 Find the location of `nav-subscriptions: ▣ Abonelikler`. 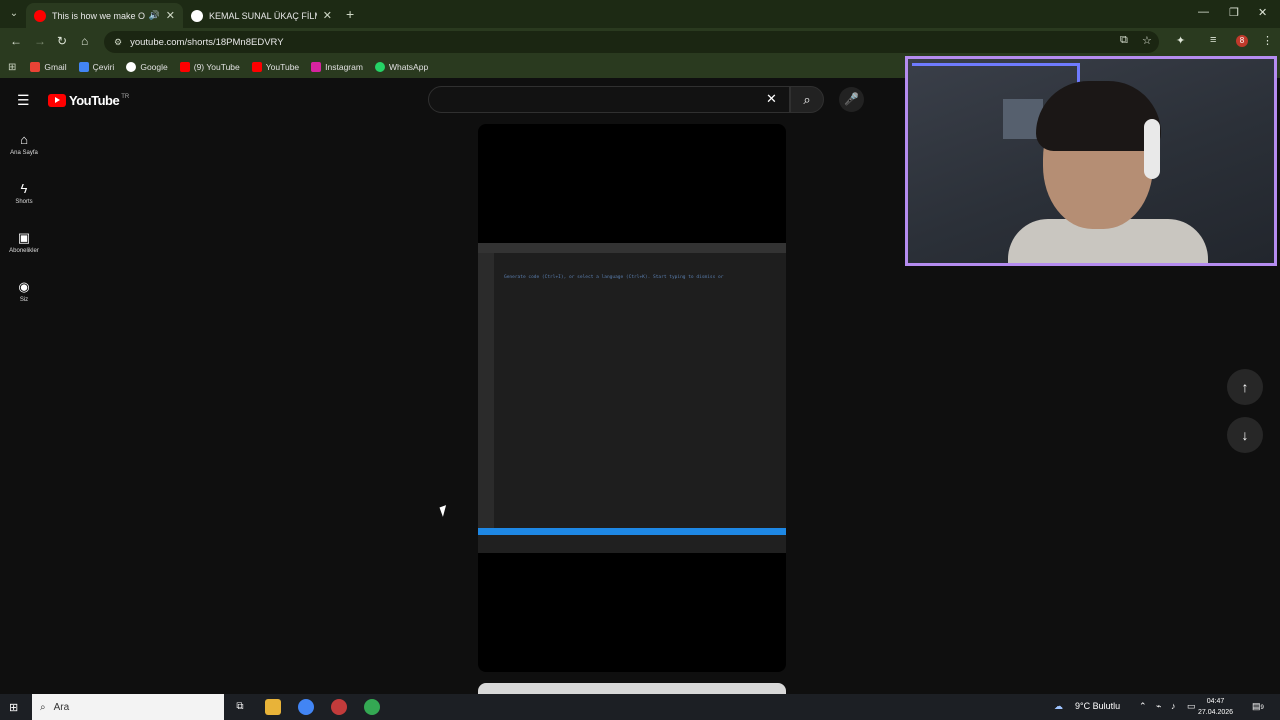

nav-subscriptions: ▣ Abonelikler is located at coordinates (24, 242).